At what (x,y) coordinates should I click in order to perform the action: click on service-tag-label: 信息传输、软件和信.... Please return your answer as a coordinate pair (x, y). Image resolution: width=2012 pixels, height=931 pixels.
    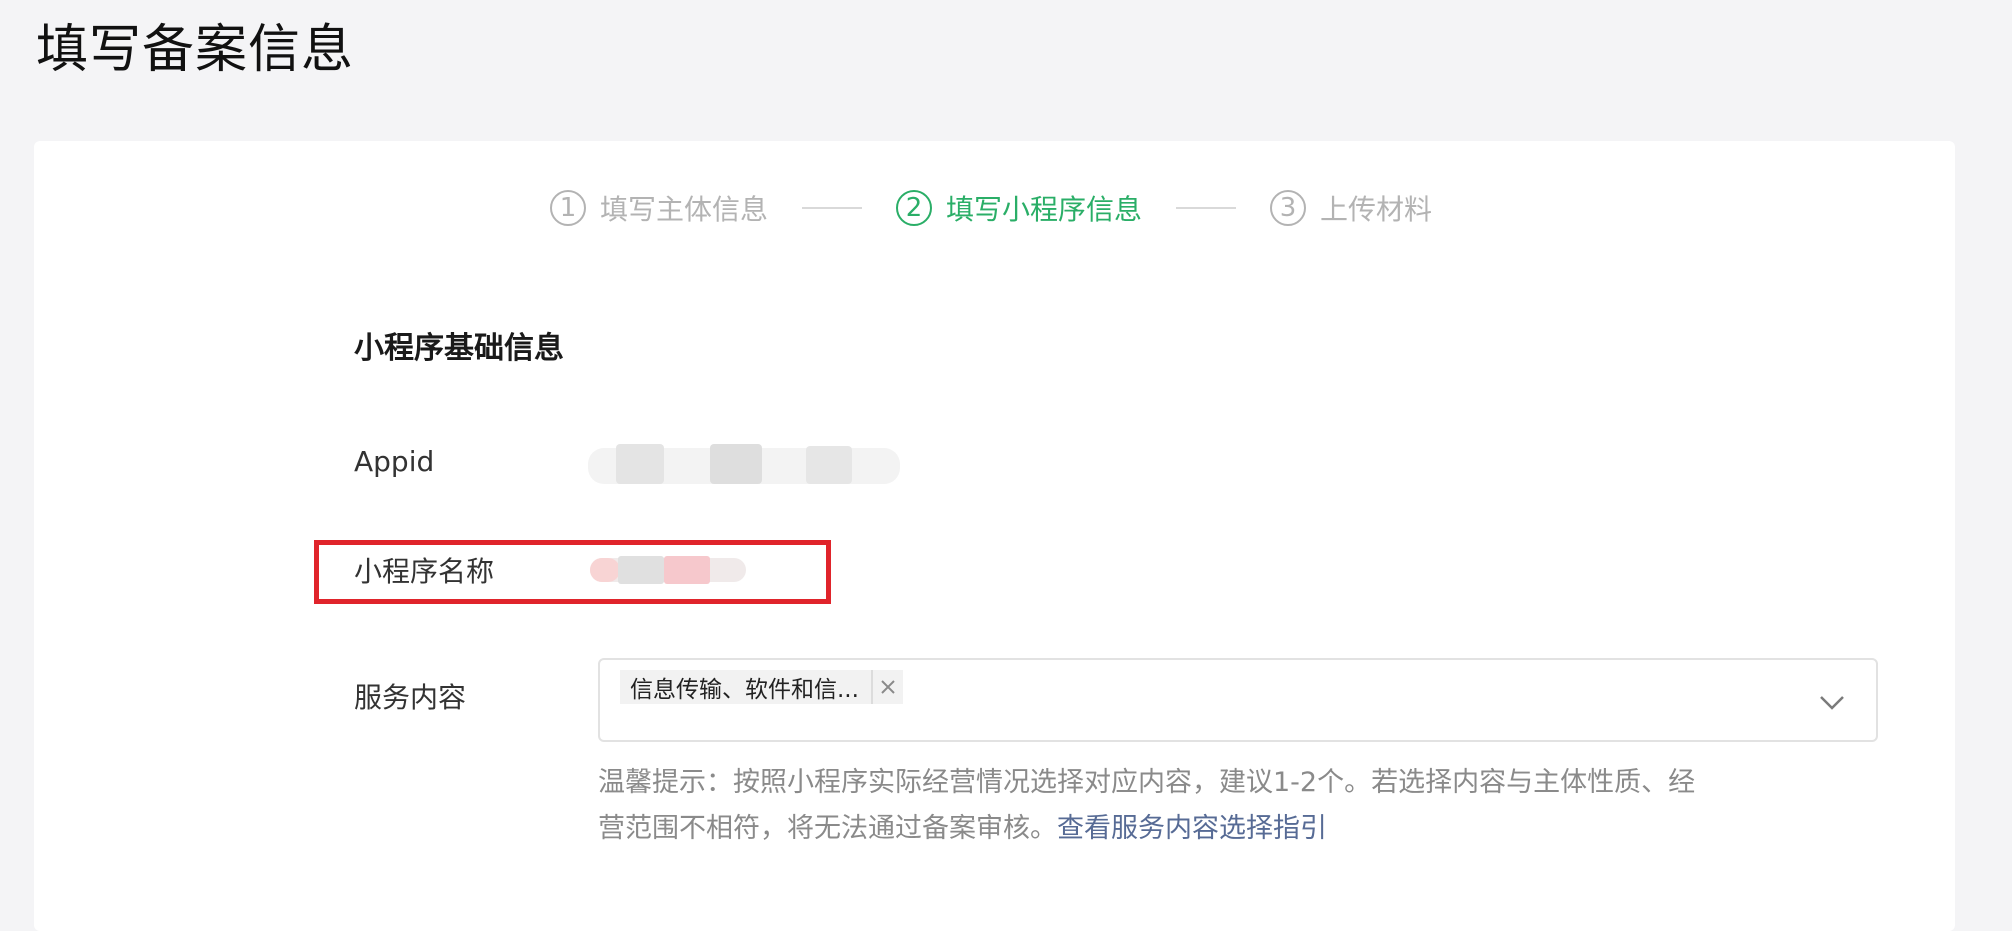
    Looking at the image, I should click on (744, 690).